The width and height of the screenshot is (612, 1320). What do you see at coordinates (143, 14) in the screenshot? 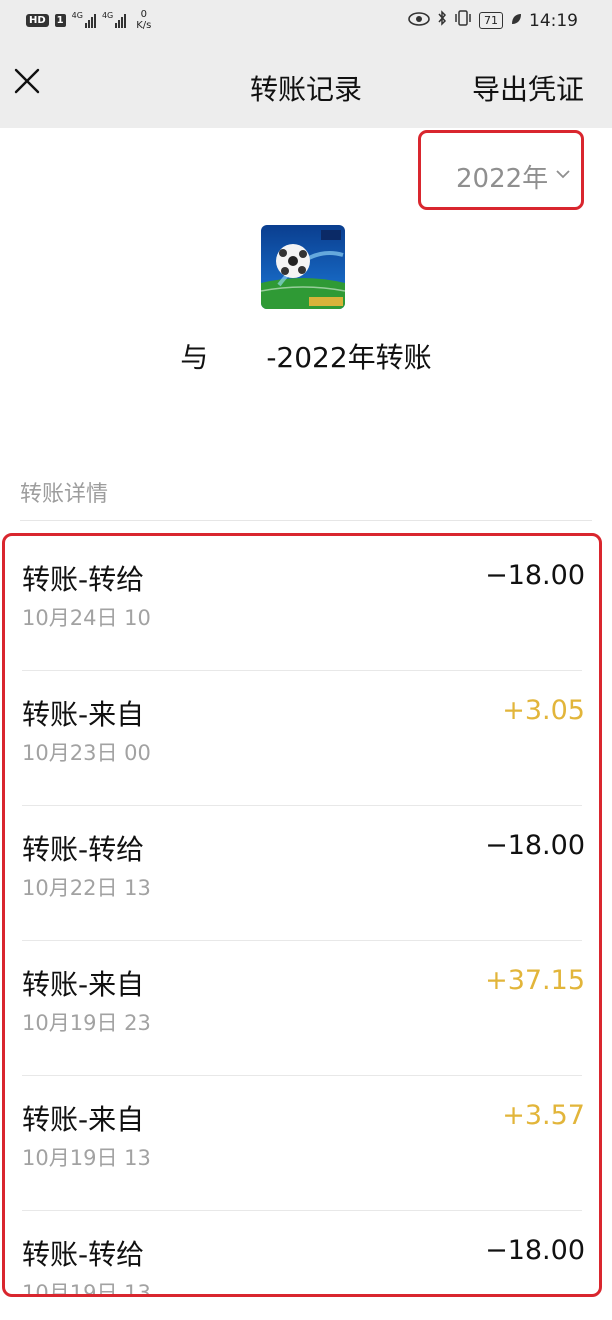
I see `network-speed-value: 0` at bounding box center [143, 14].